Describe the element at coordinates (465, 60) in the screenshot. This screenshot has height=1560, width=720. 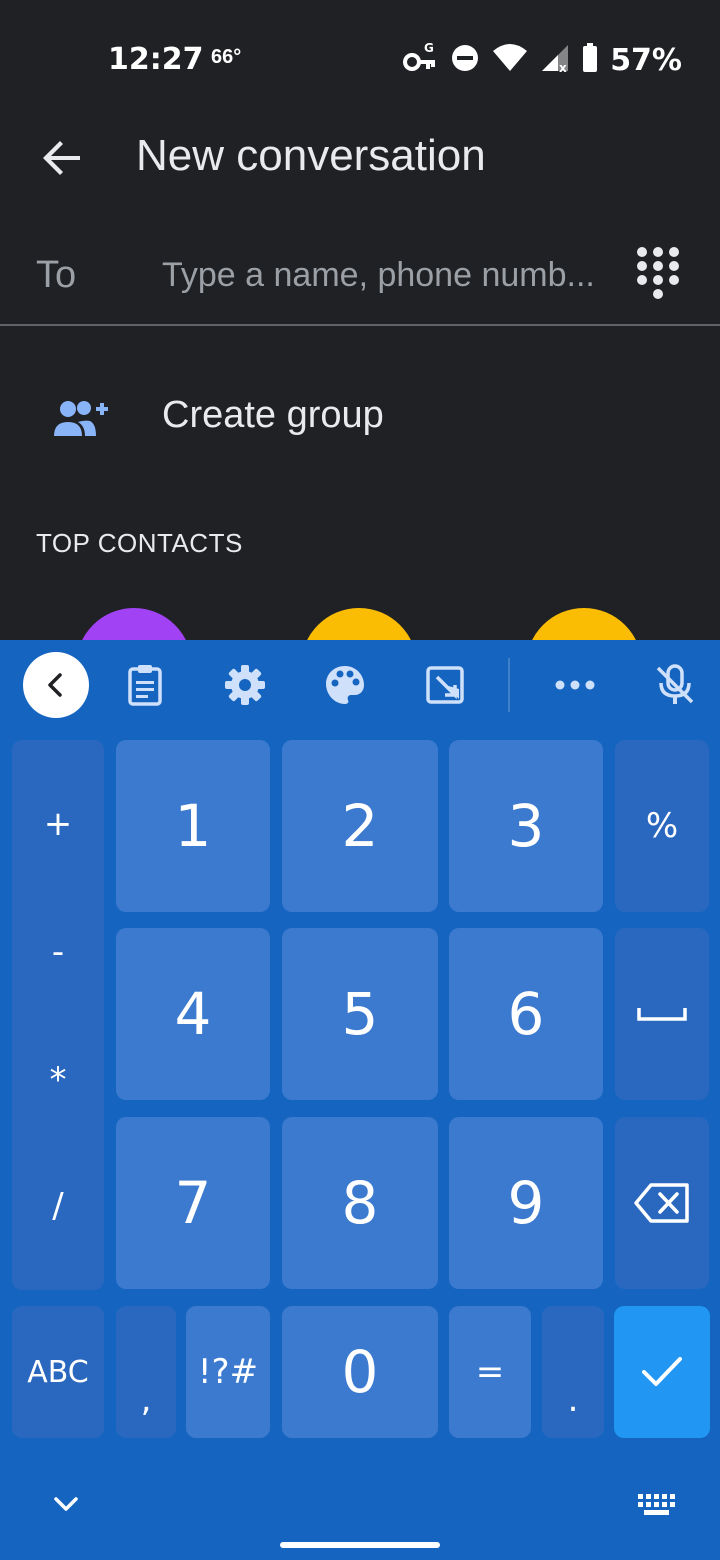
I see `do-not-disturb-icon` at that location.